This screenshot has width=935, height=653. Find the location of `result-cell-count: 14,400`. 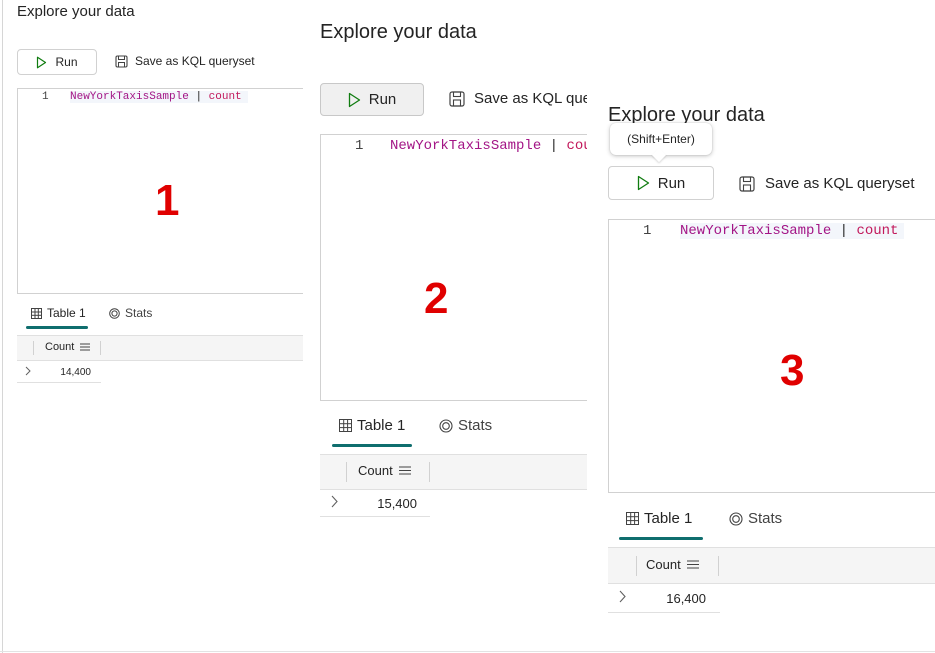

result-cell-count: 14,400 is located at coordinates (75, 372).